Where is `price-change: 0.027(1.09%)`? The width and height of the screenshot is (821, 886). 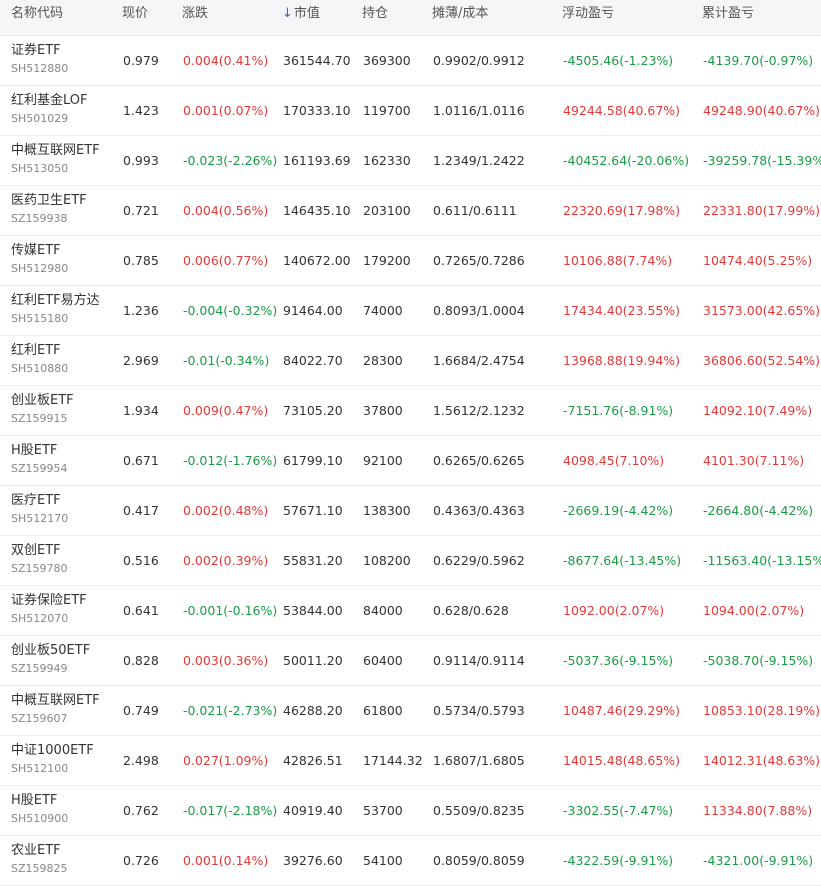 price-change: 0.027(1.09%) is located at coordinates (226, 760).